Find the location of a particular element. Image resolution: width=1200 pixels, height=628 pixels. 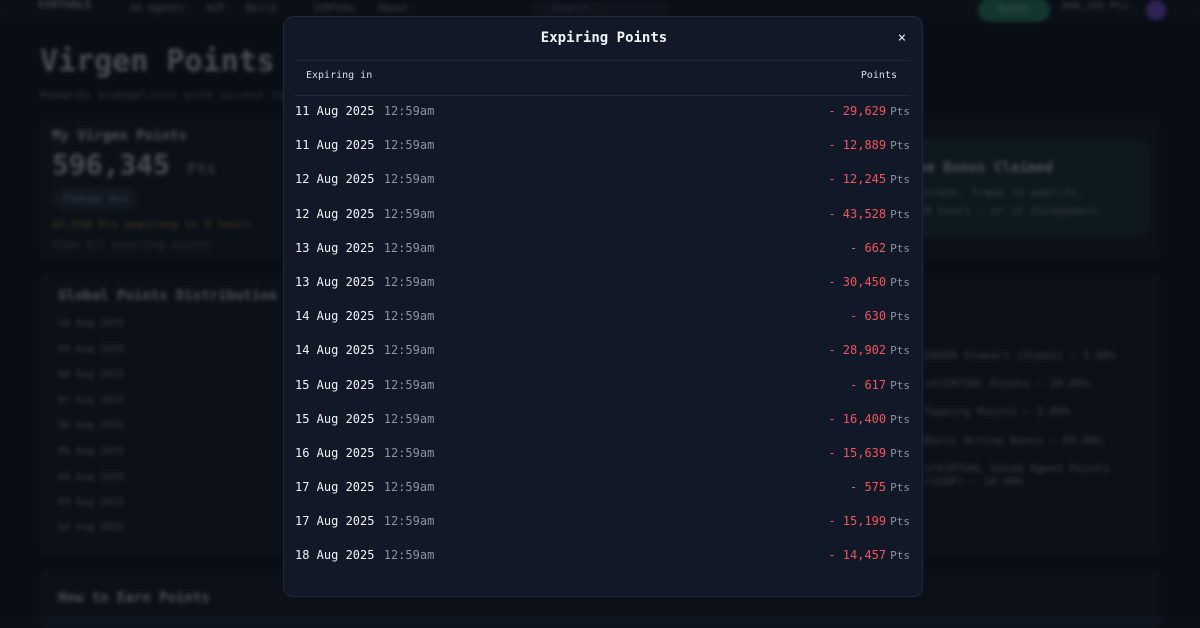

row-amount: - 28,902 Pts is located at coordinates (869, 350).